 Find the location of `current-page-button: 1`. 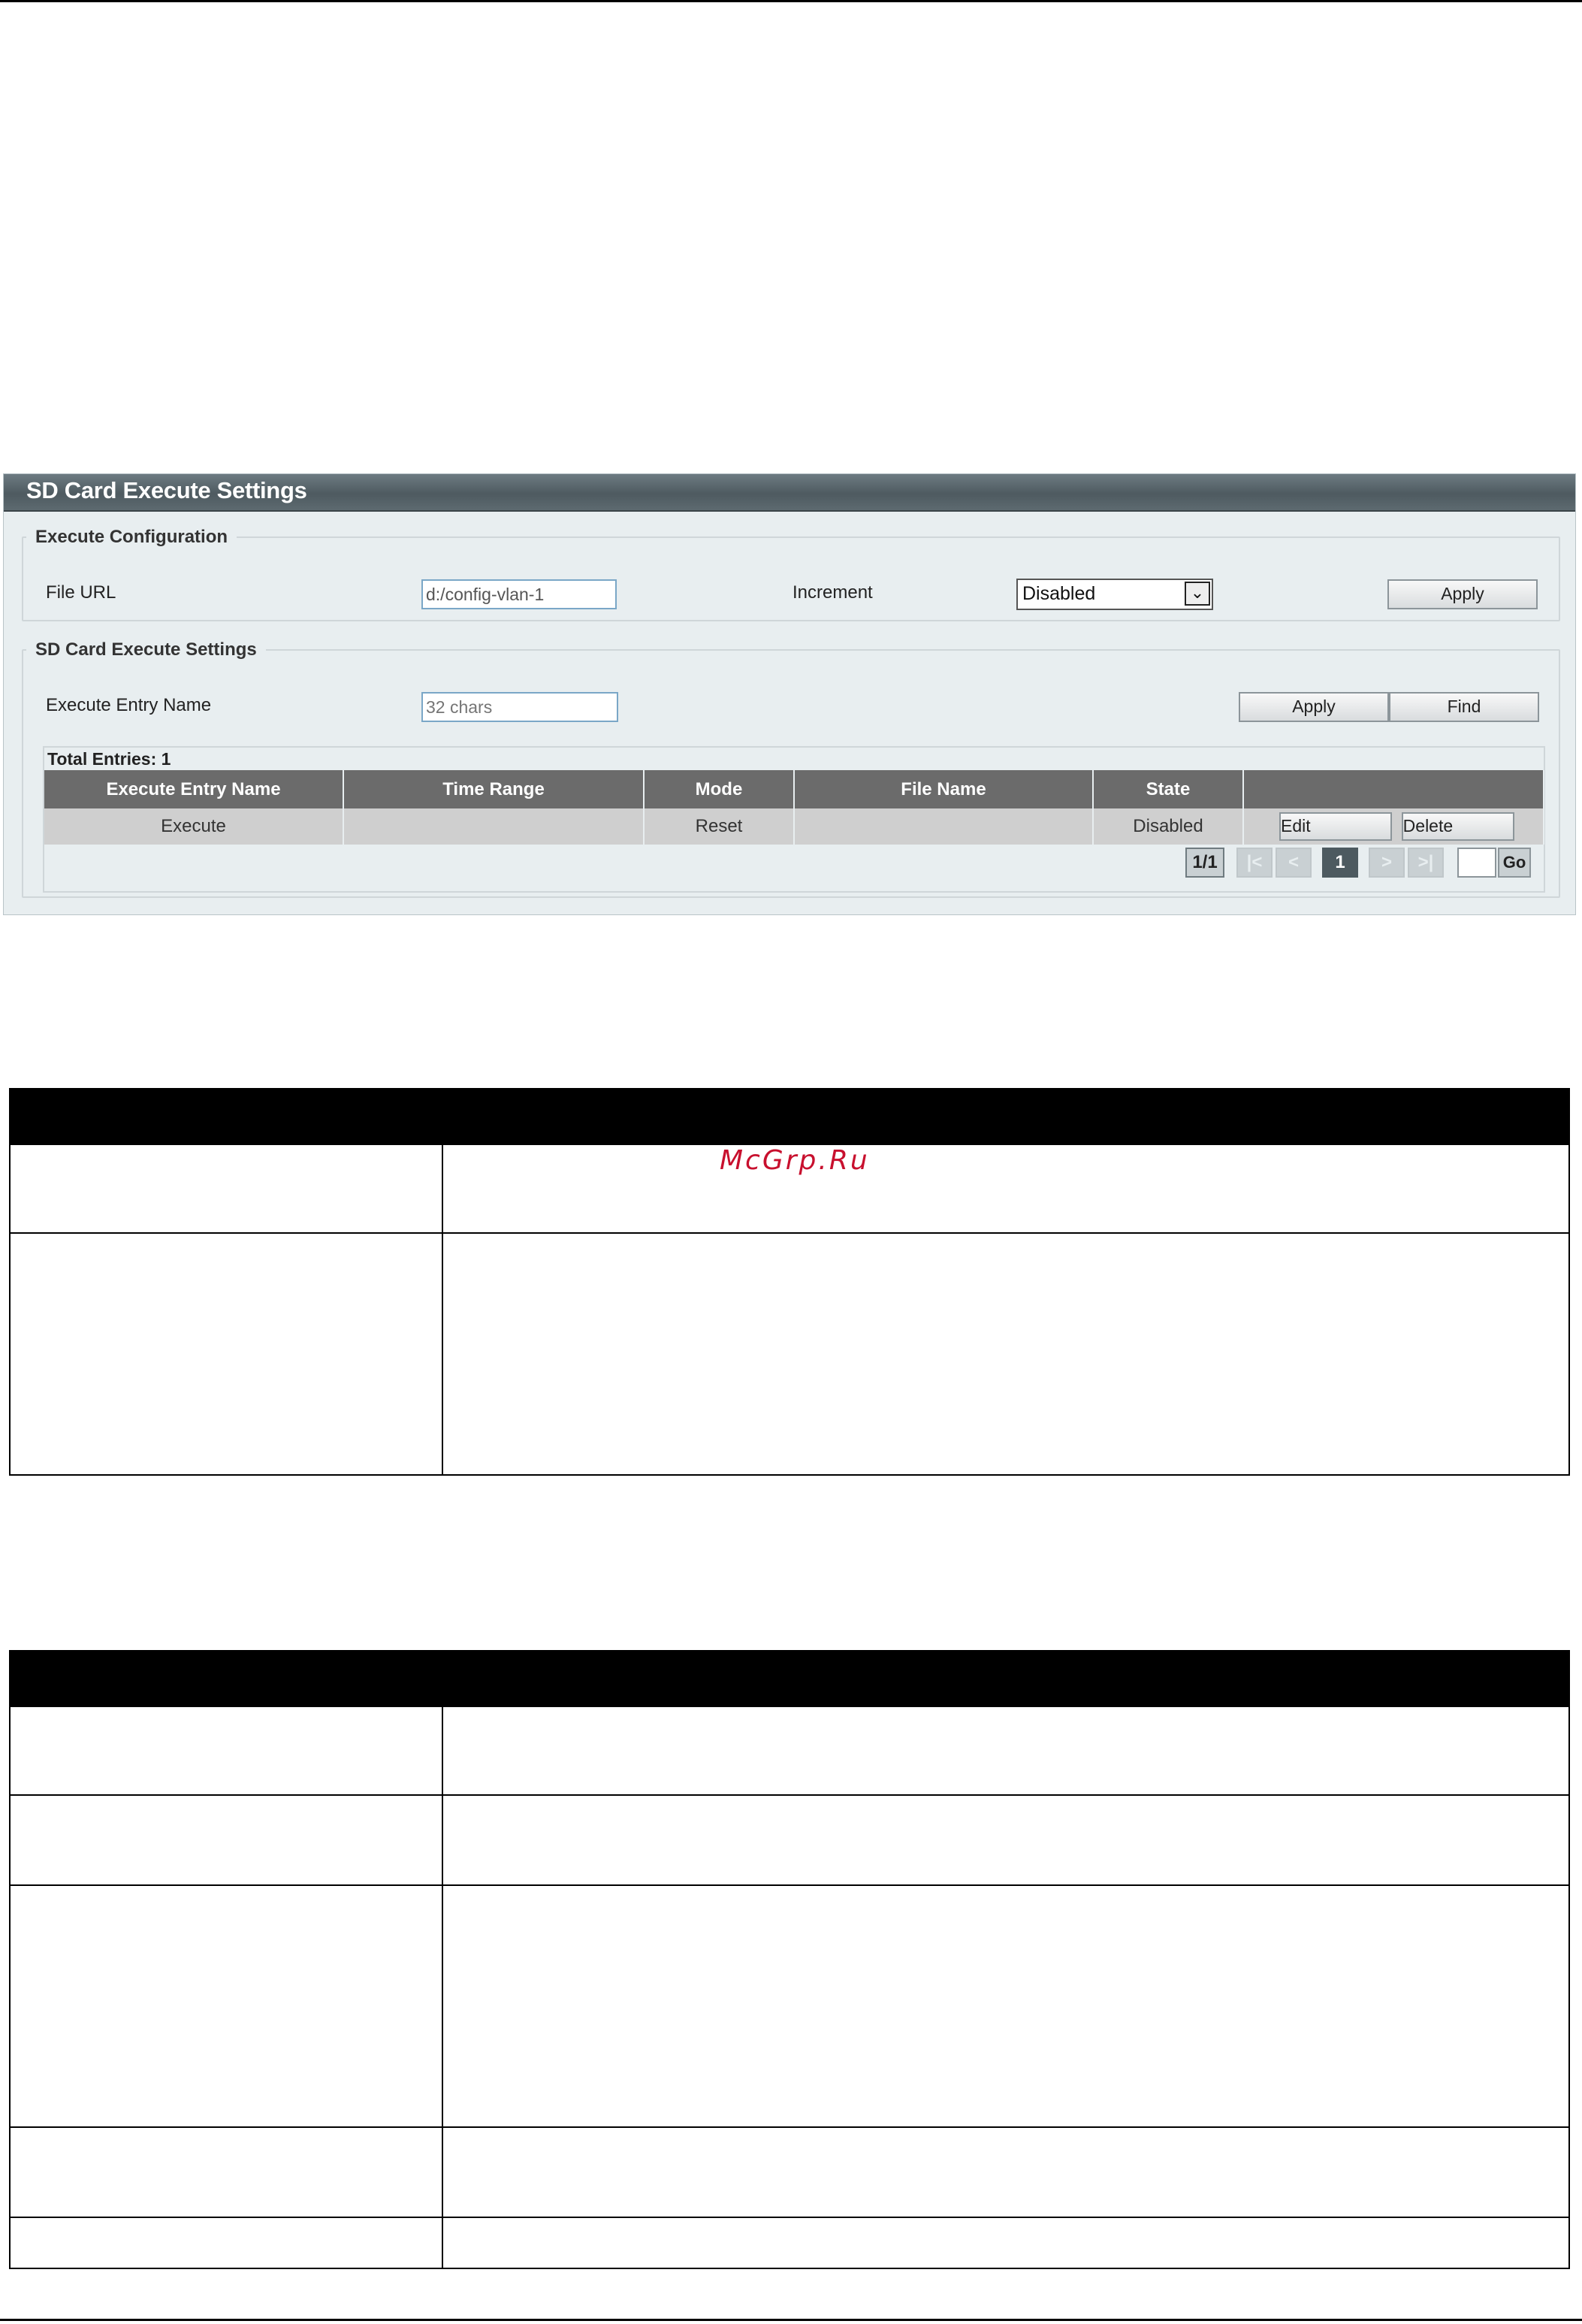

current-page-button: 1 is located at coordinates (1340, 863).